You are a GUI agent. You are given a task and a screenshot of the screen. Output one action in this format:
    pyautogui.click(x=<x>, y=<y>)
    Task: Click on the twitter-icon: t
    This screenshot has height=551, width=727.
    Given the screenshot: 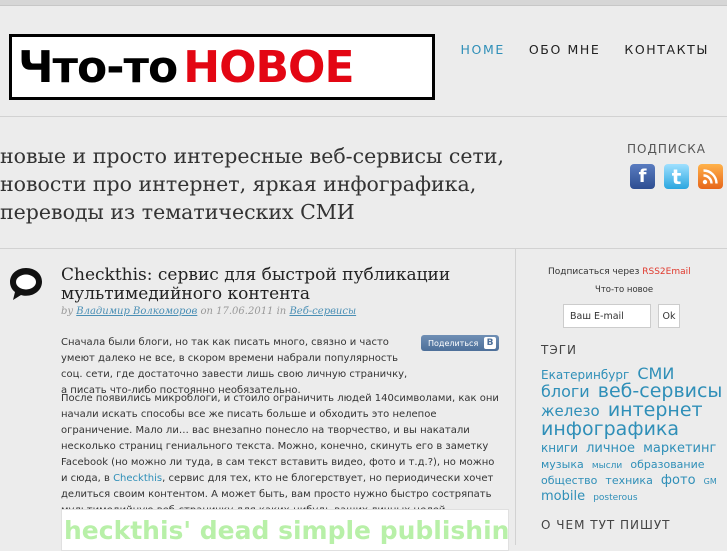 What is the action you would take?
    pyautogui.click(x=676, y=176)
    